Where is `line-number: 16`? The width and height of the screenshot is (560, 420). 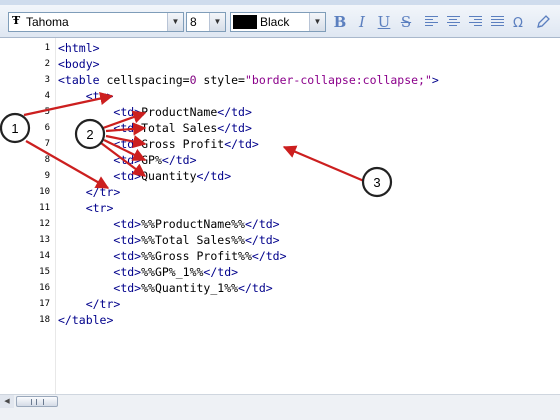 line-number: 16 is located at coordinates (44, 288).